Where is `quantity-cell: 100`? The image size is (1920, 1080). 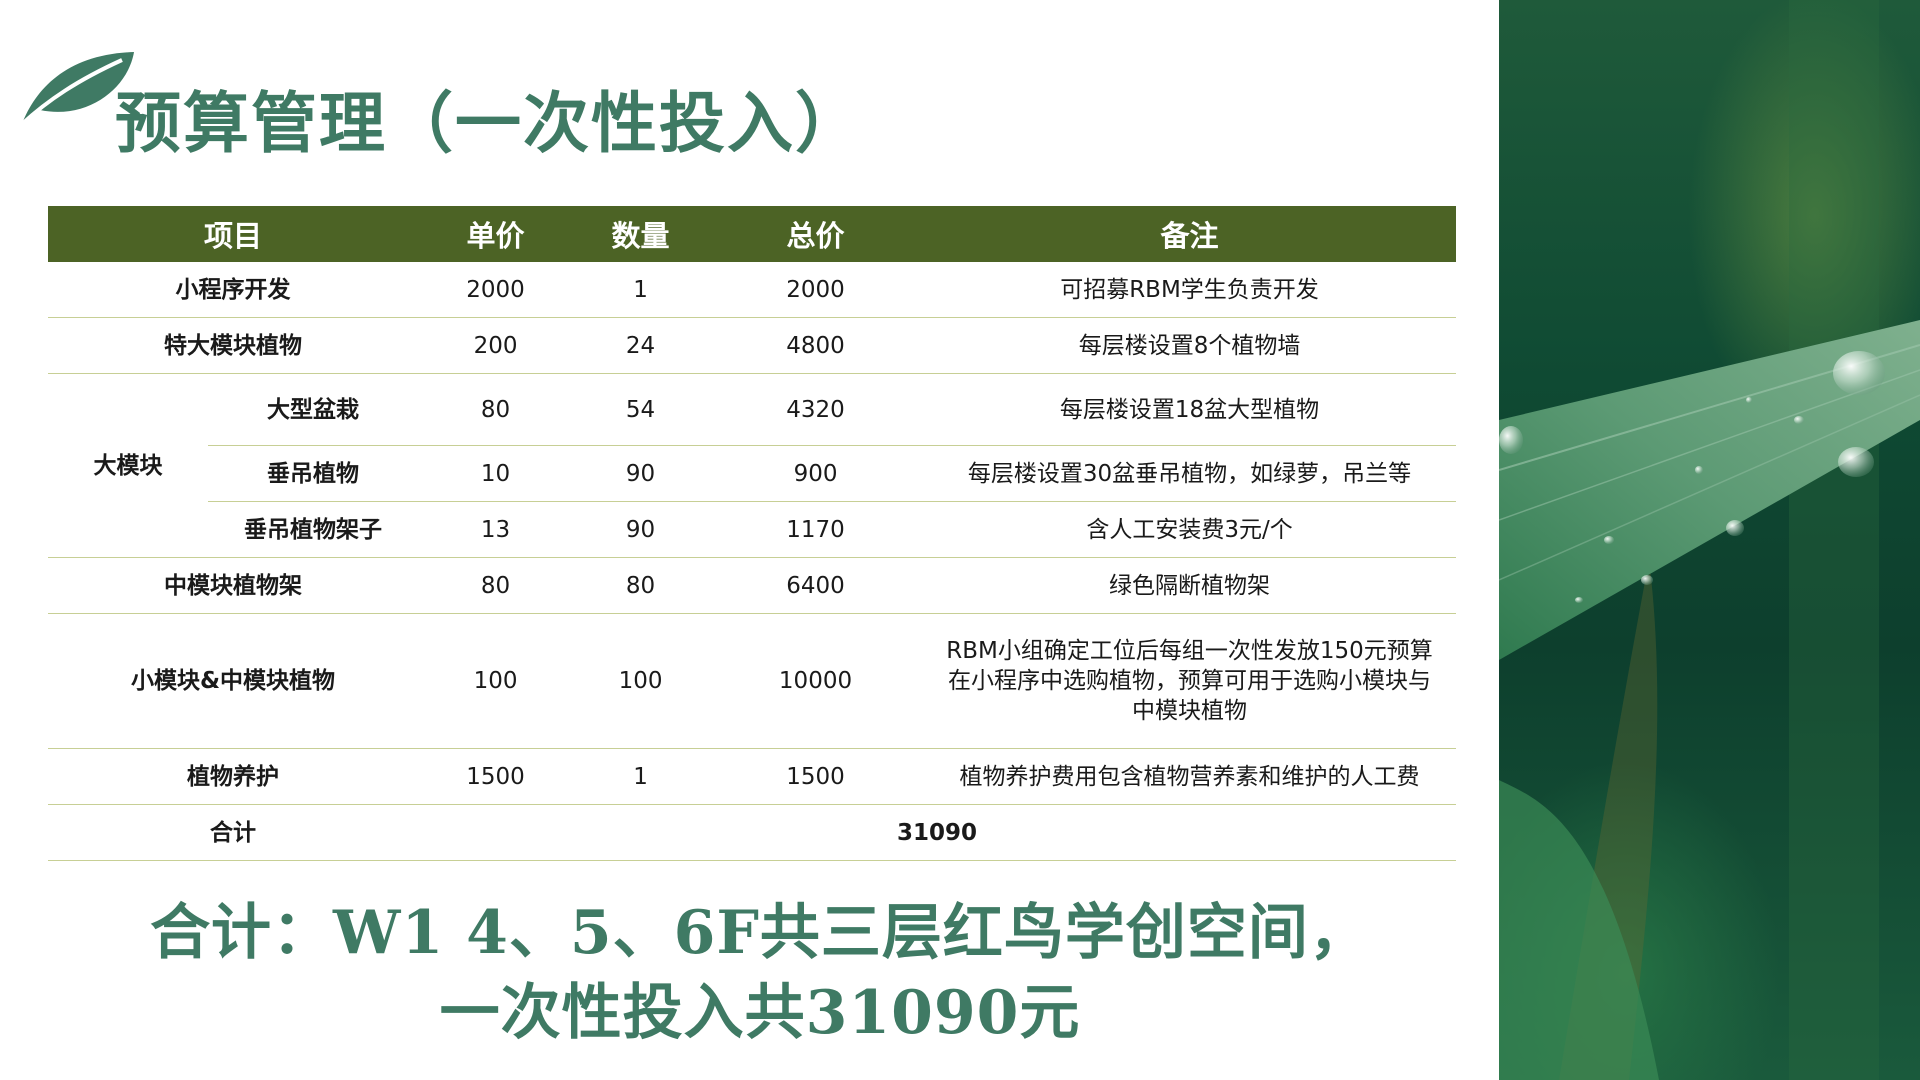
quantity-cell: 100 is located at coordinates (641, 681).